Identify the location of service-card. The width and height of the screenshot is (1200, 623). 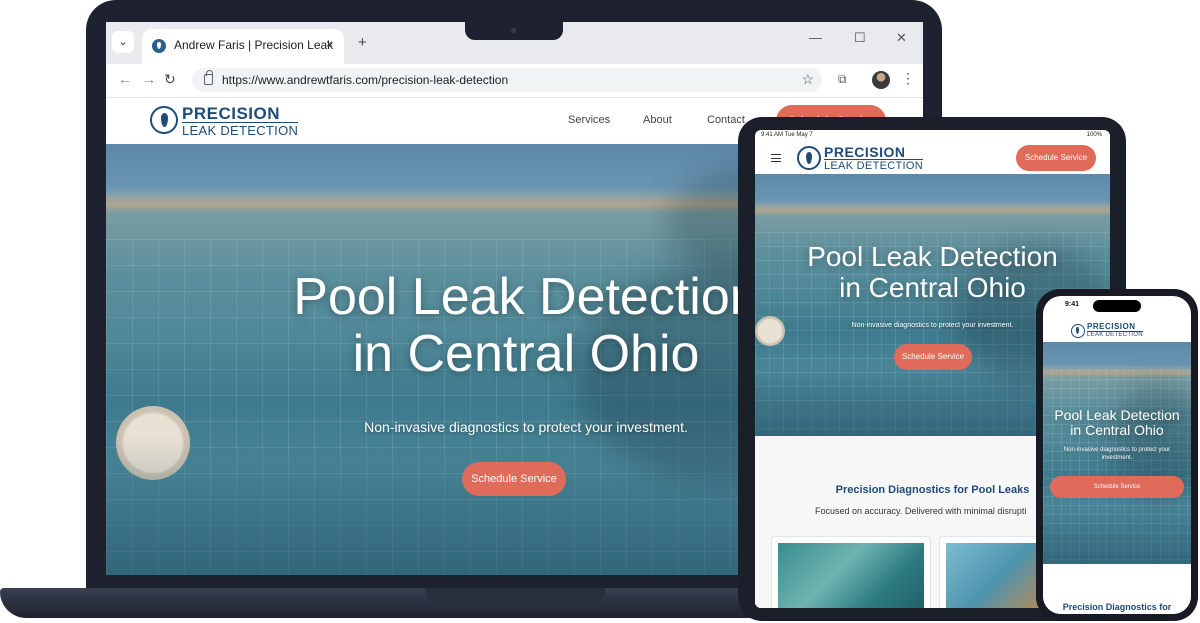
(851, 572).